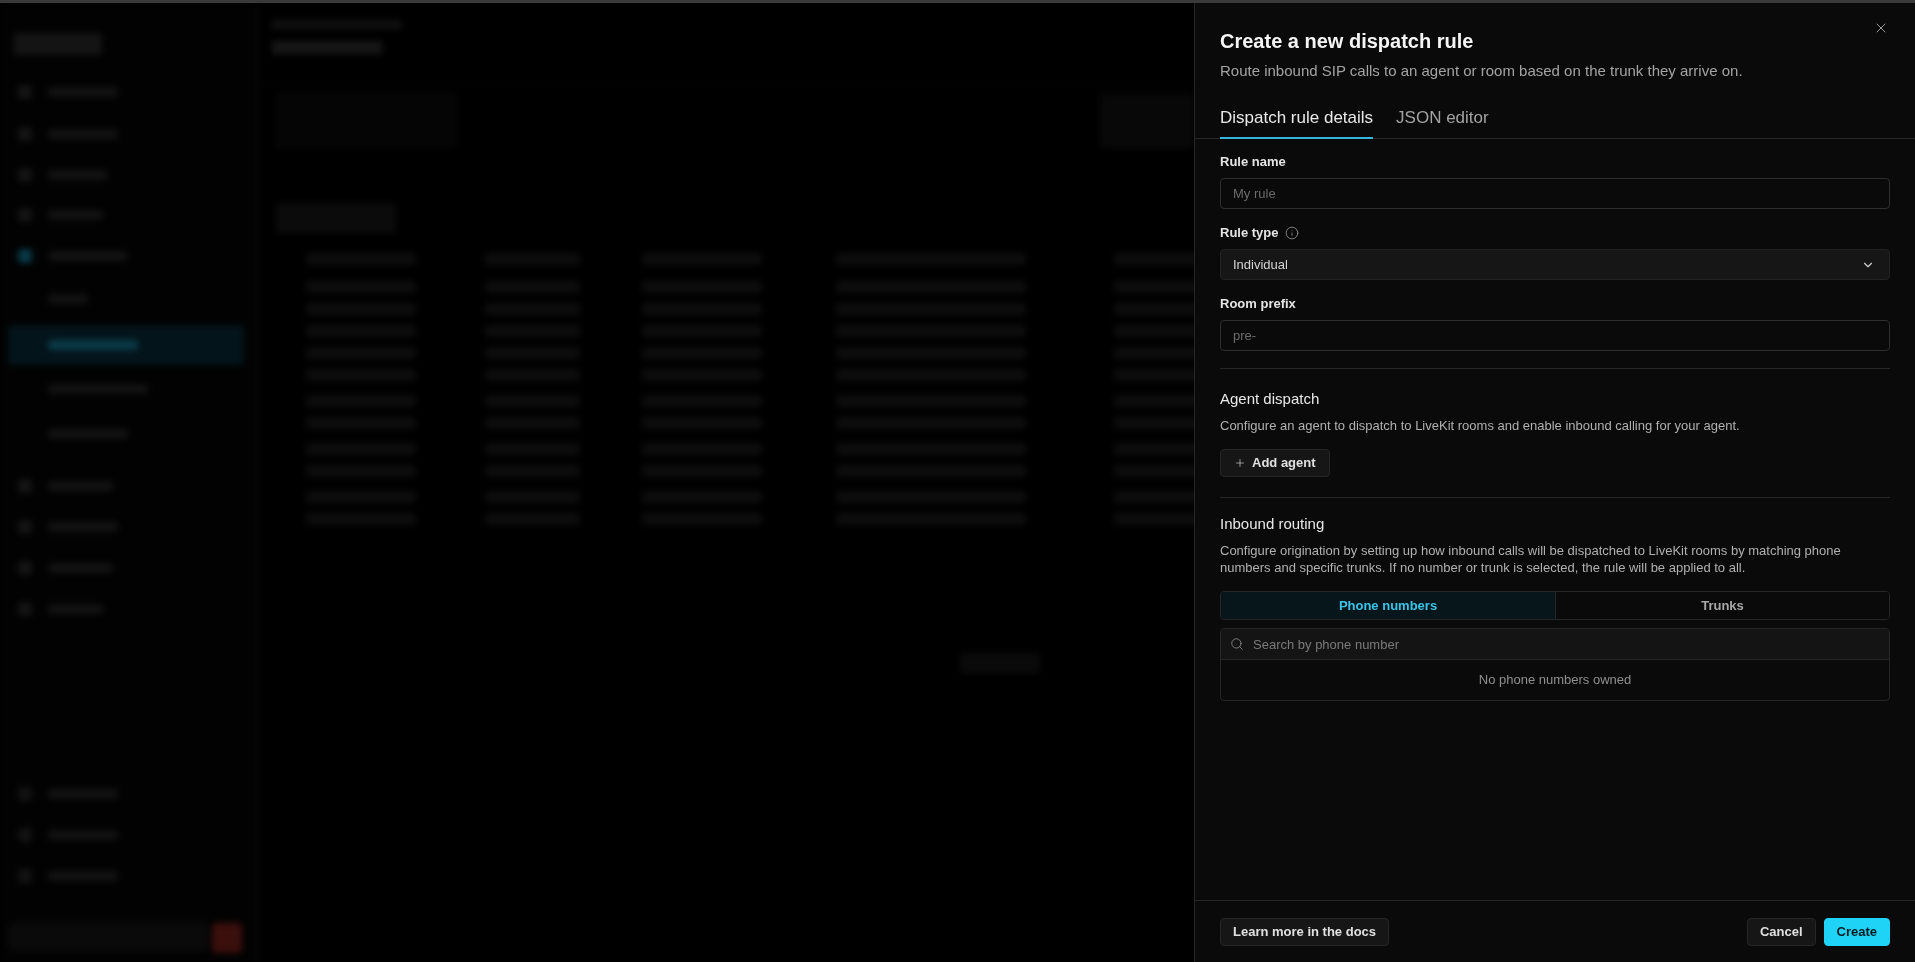 The height and width of the screenshot is (962, 1915). I want to click on section-description: Configure origination by setting up how inbound calls will be dispatched to LiveKit rooms by matching phone numbers and specific trunks. If no number or trunk is selected, the rule will be applied to all., so click(1531, 559).